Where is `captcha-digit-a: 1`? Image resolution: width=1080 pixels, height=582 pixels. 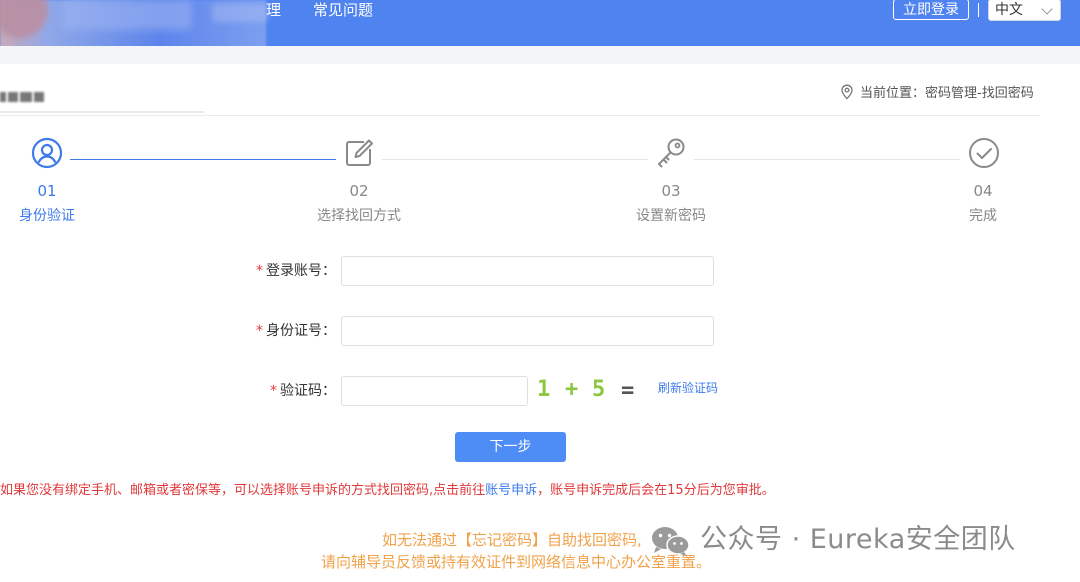 captcha-digit-a: 1 is located at coordinates (544, 389).